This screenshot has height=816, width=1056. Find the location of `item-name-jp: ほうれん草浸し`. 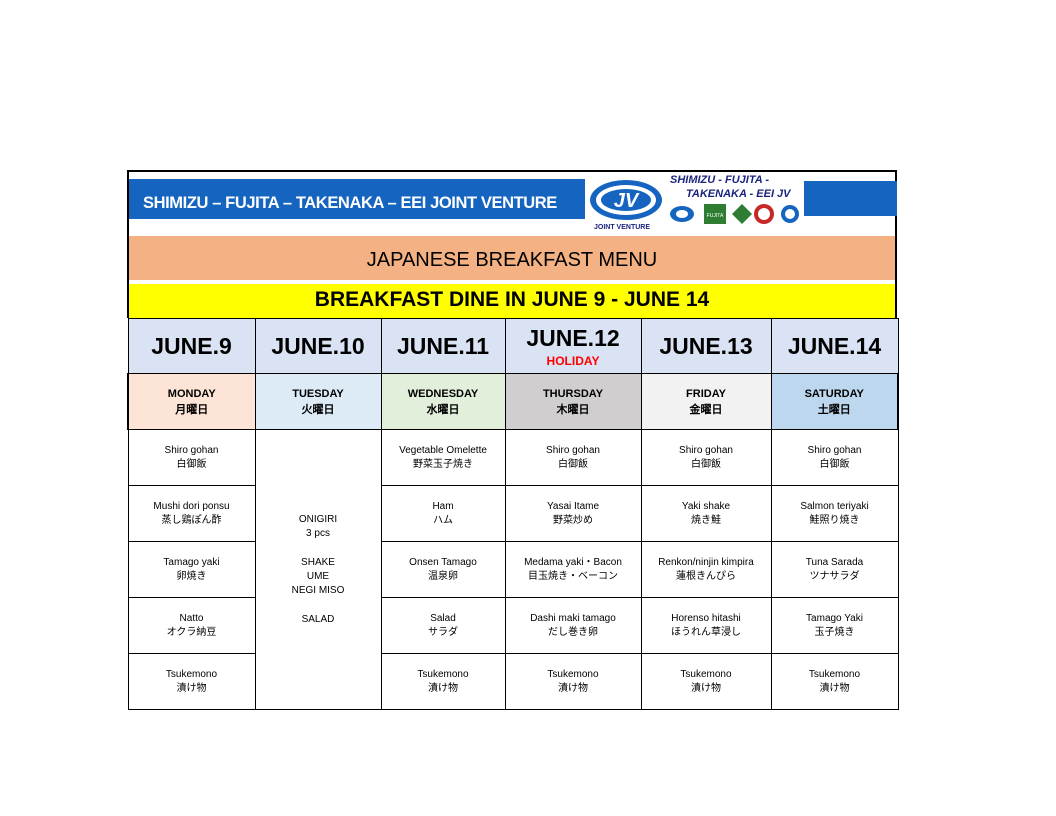

item-name-jp: ほうれん草浸し is located at coordinates (706, 632).